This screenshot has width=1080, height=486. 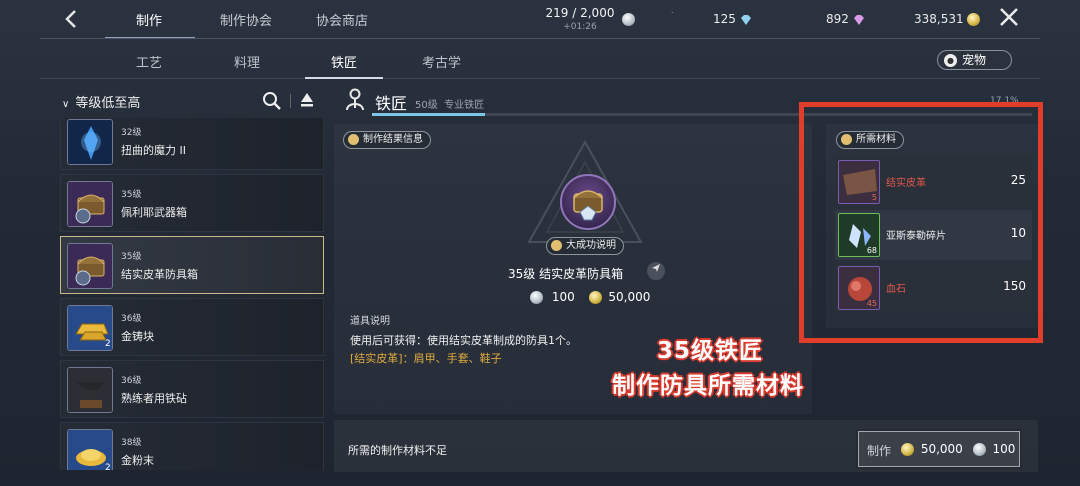 What do you see at coordinates (192, 265) in the screenshot?
I see `recipe-list-item: 35级结实皮革防具箱` at bounding box center [192, 265].